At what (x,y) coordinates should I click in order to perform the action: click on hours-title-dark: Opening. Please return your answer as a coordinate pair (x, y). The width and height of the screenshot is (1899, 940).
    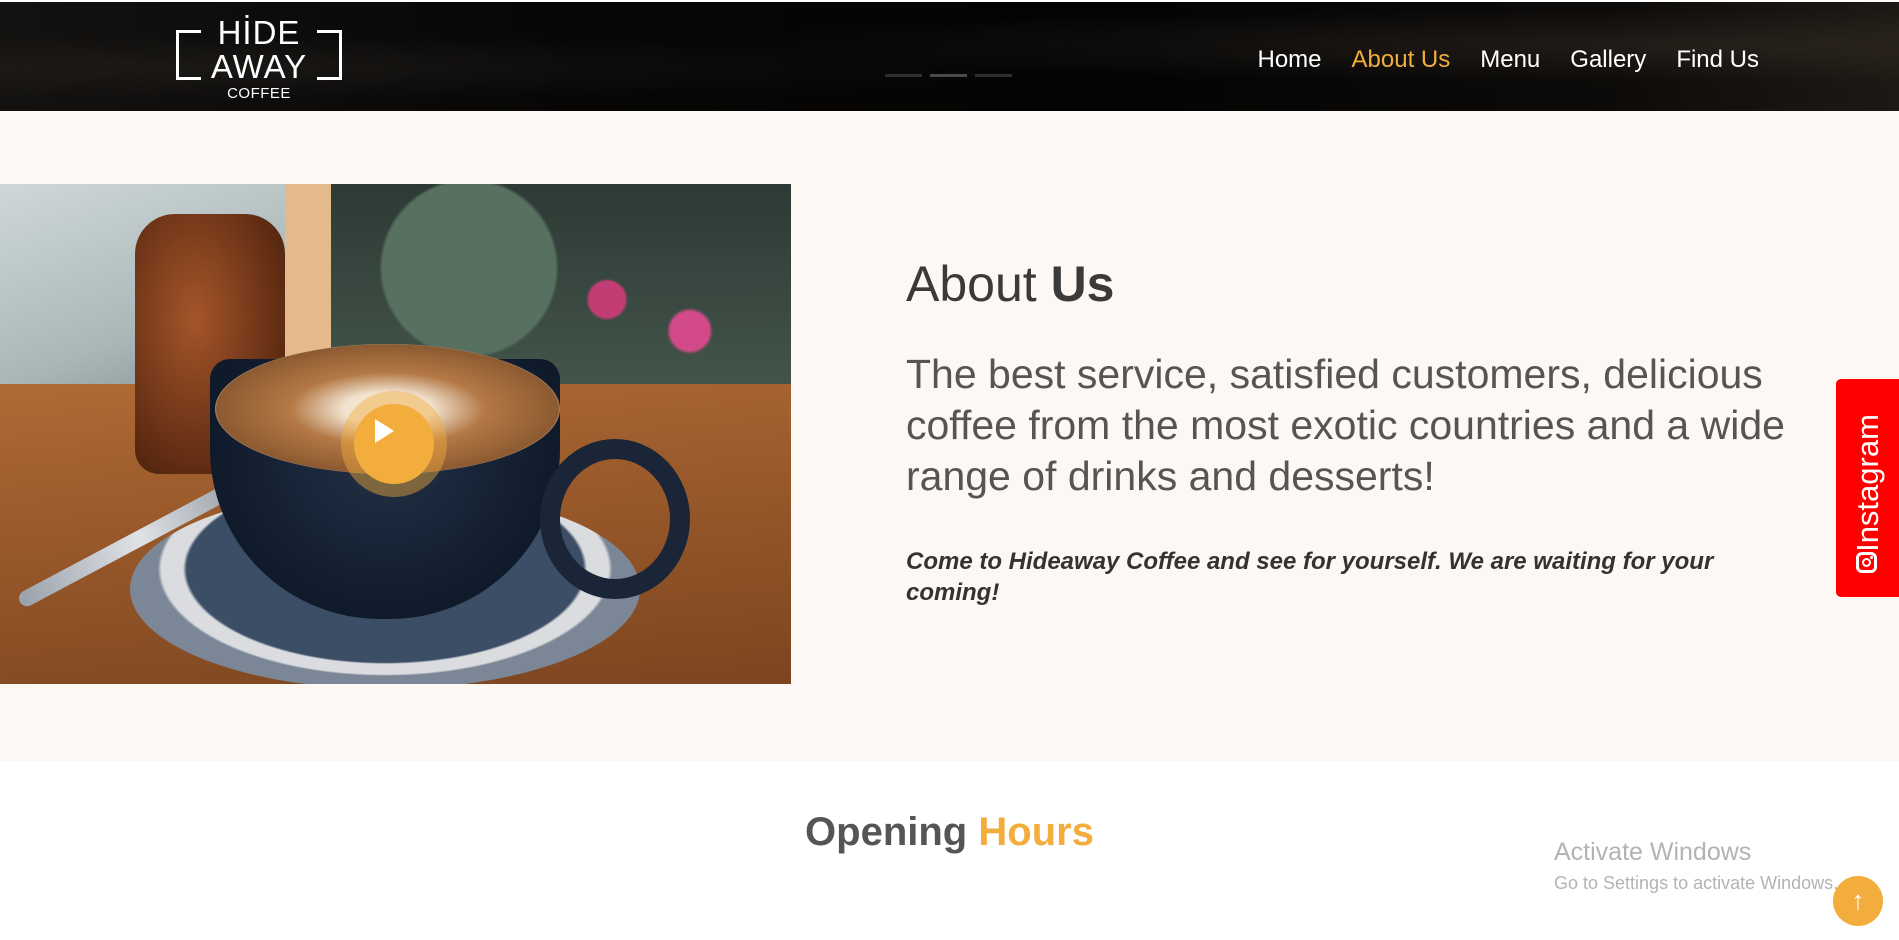
    Looking at the image, I should click on (886, 832).